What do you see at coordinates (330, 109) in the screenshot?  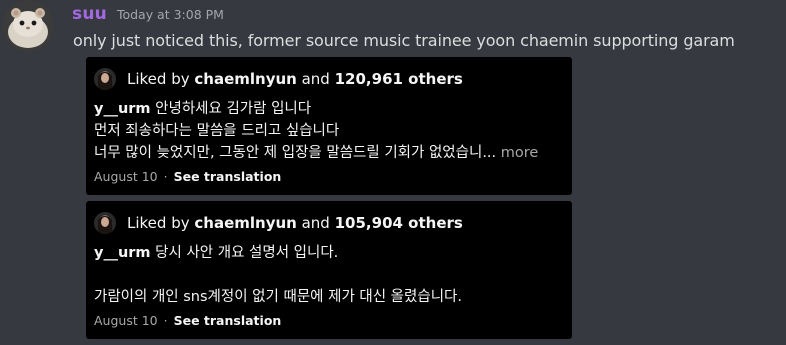 I see `caption-line: y__urm 안녕하세요 김가람 입니다` at bounding box center [330, 109].